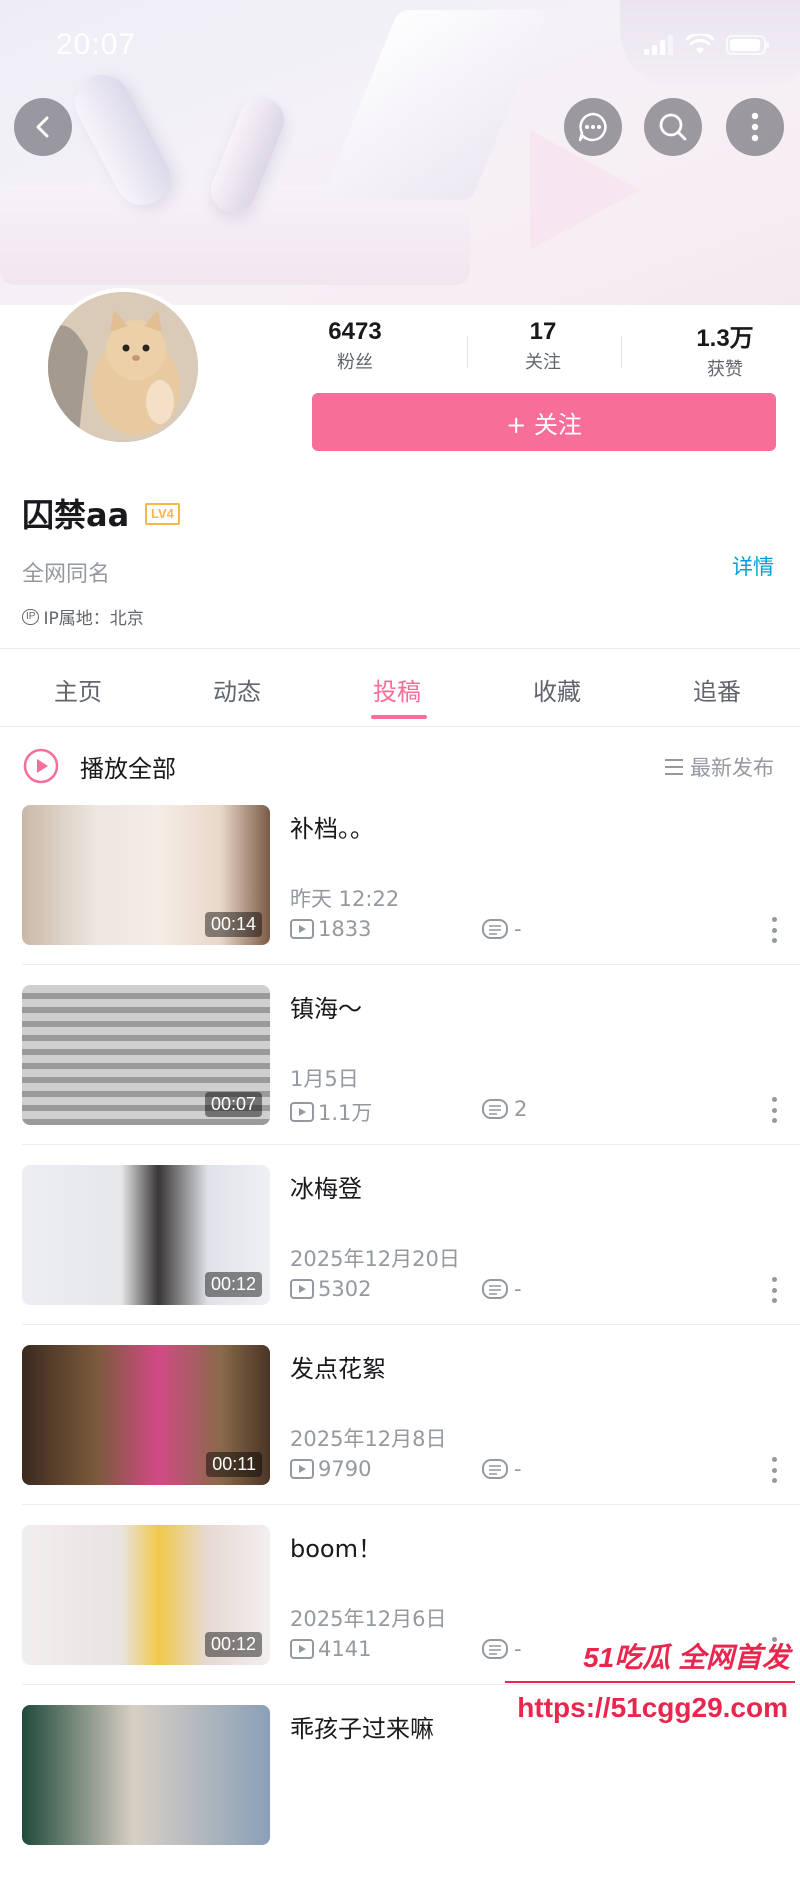  What do you see at coordinates (324, 1079) in the screenshot?
I see `video-date: 1月5日` at bounding box center [324, 1079].